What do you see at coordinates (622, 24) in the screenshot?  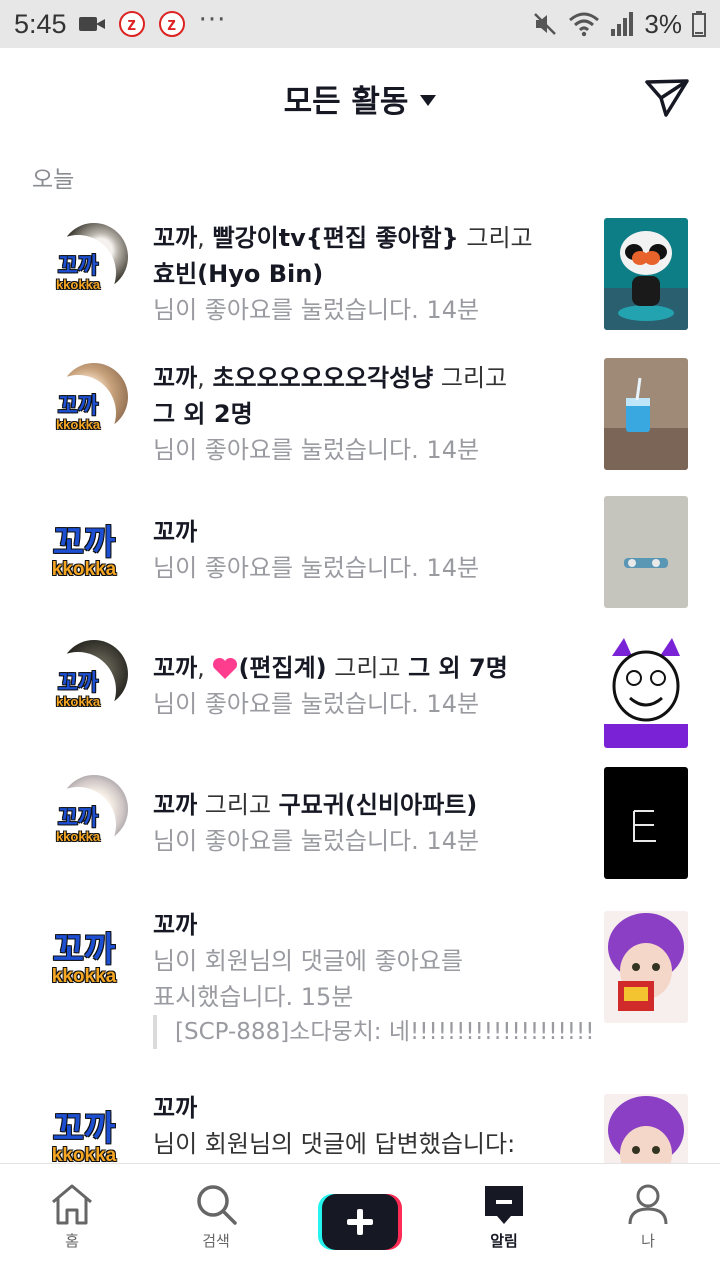 I see `signal-icon` at bounding box center [622, 24].